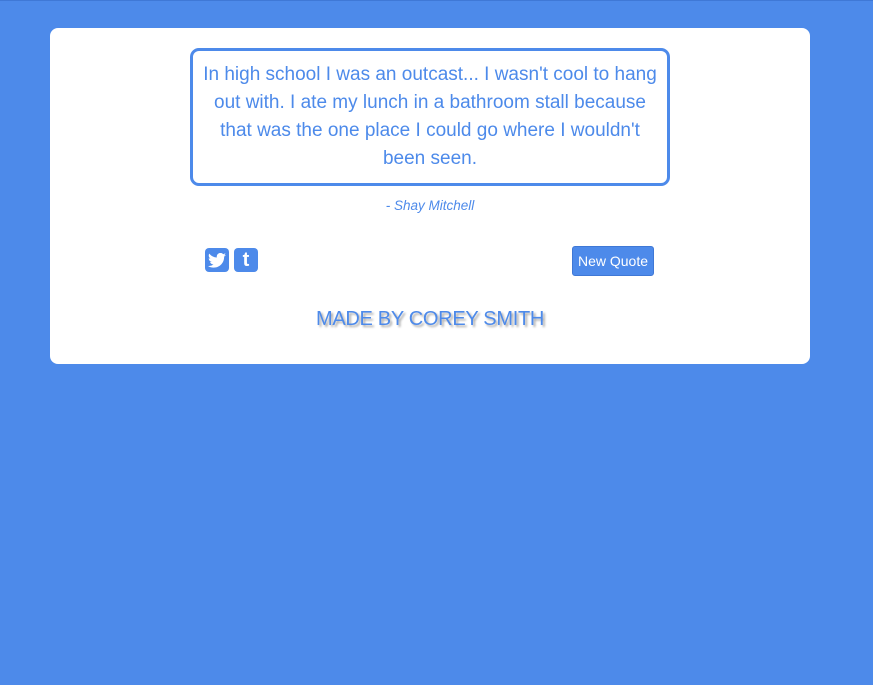  I want to click on tumblr-button: t, so click(246, 260).